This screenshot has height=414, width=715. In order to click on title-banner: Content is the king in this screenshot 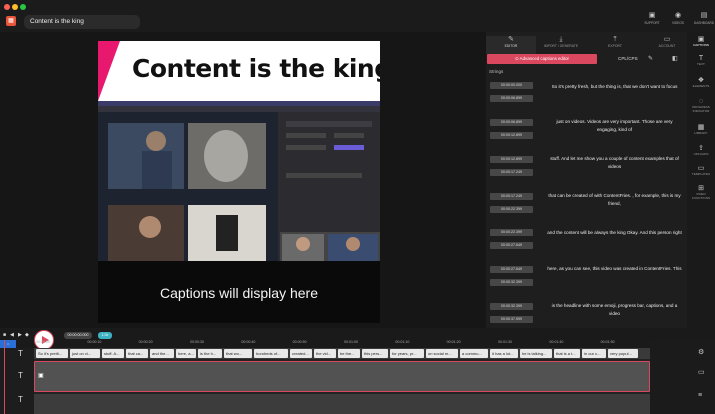, I will do `click(239, 71)`.